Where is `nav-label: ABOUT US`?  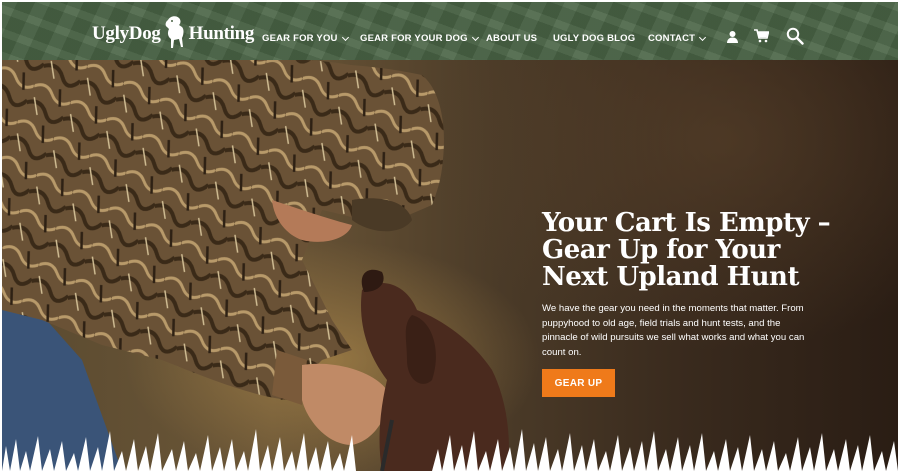
nav-label: ABOUT US is located at coordinates (512, 38).